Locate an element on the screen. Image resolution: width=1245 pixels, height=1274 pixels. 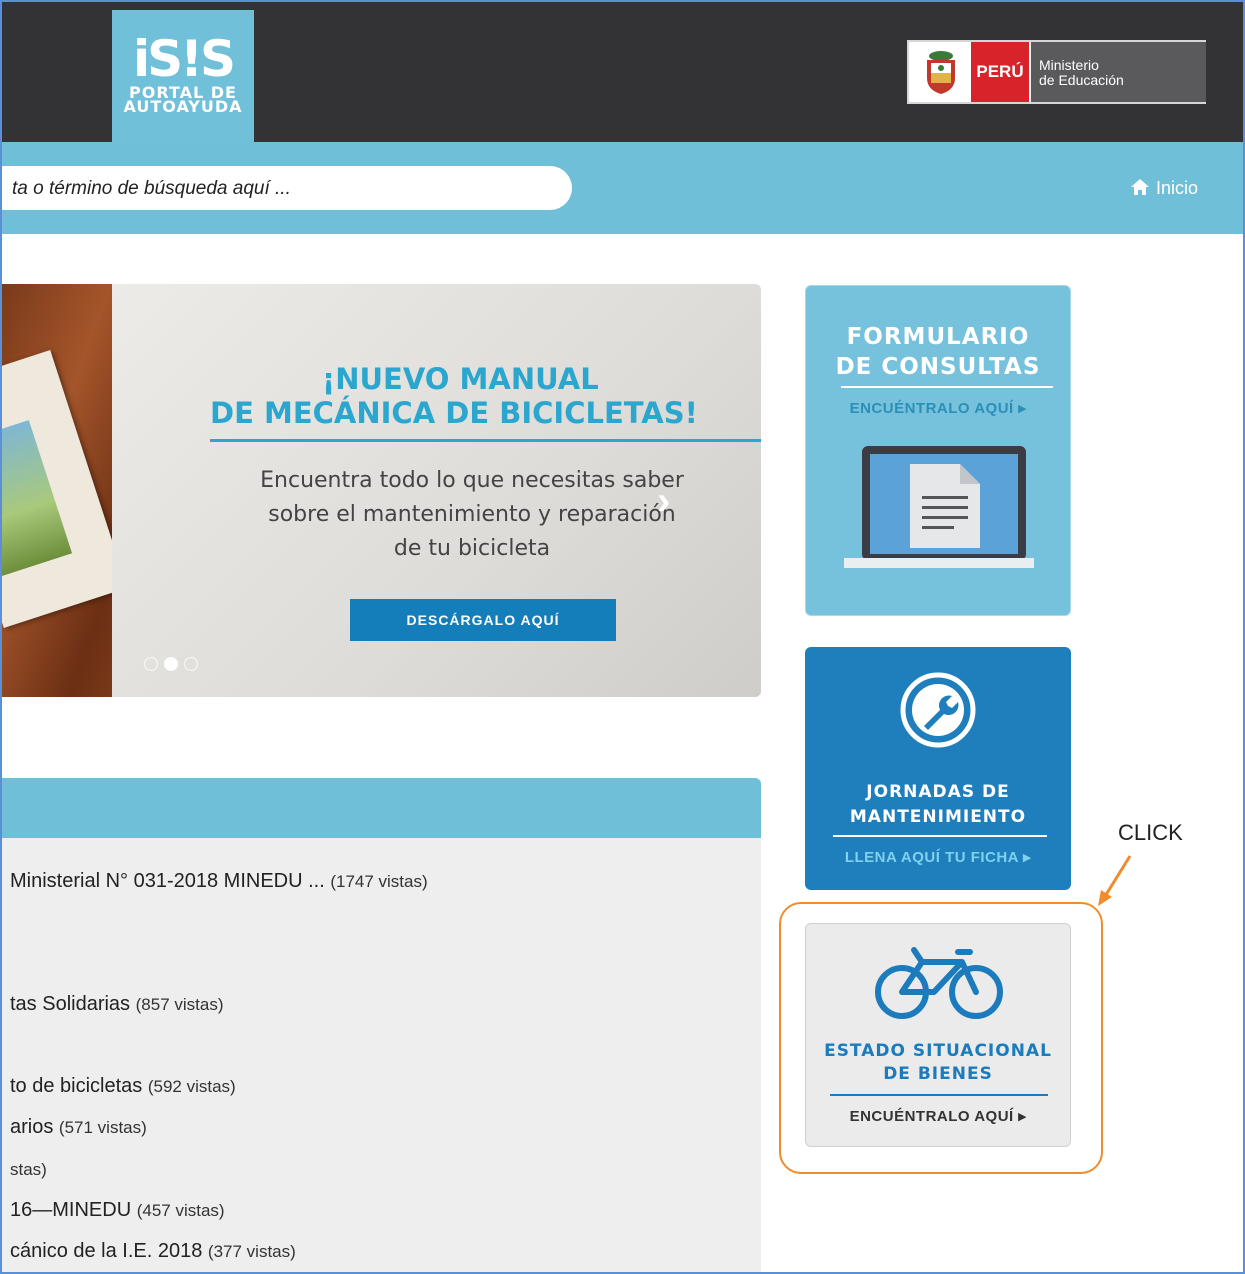
home-link: Inicio is located at coordinates (1164, 188).